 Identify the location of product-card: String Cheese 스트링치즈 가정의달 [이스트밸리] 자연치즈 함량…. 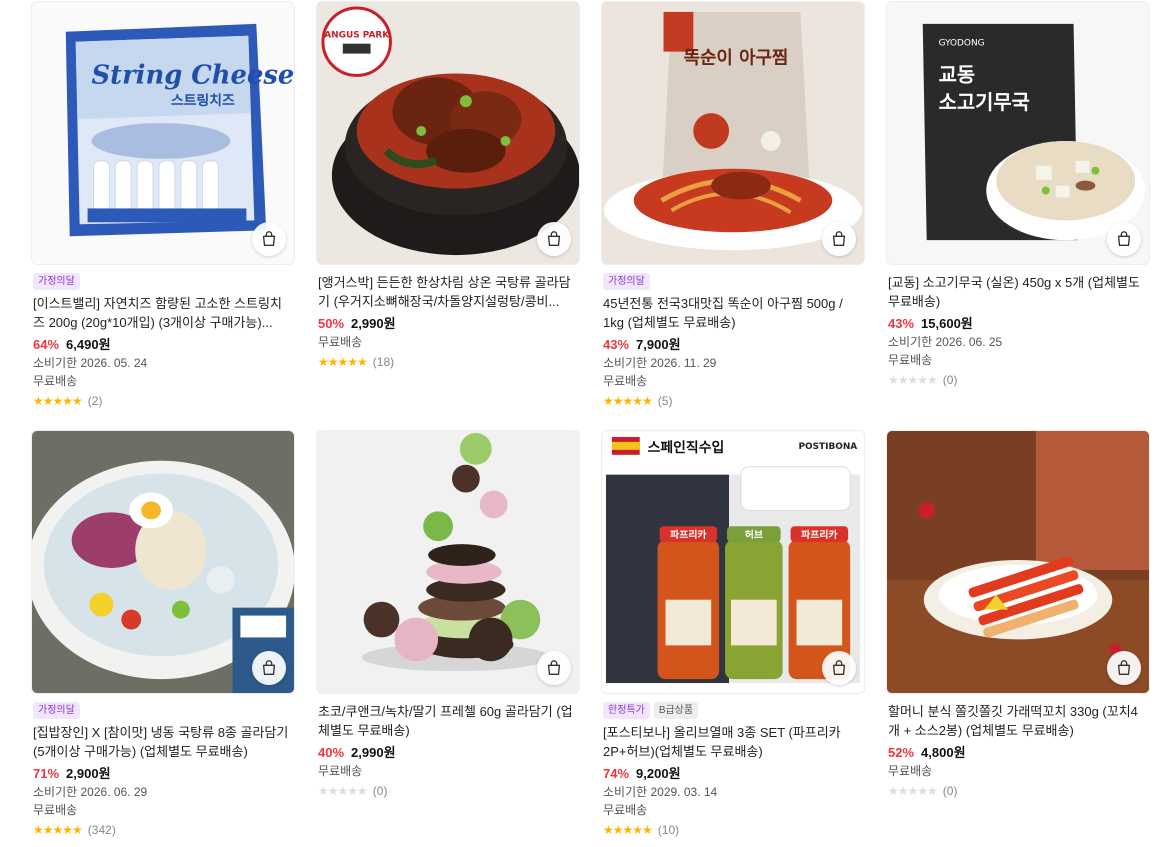
(163, 205).